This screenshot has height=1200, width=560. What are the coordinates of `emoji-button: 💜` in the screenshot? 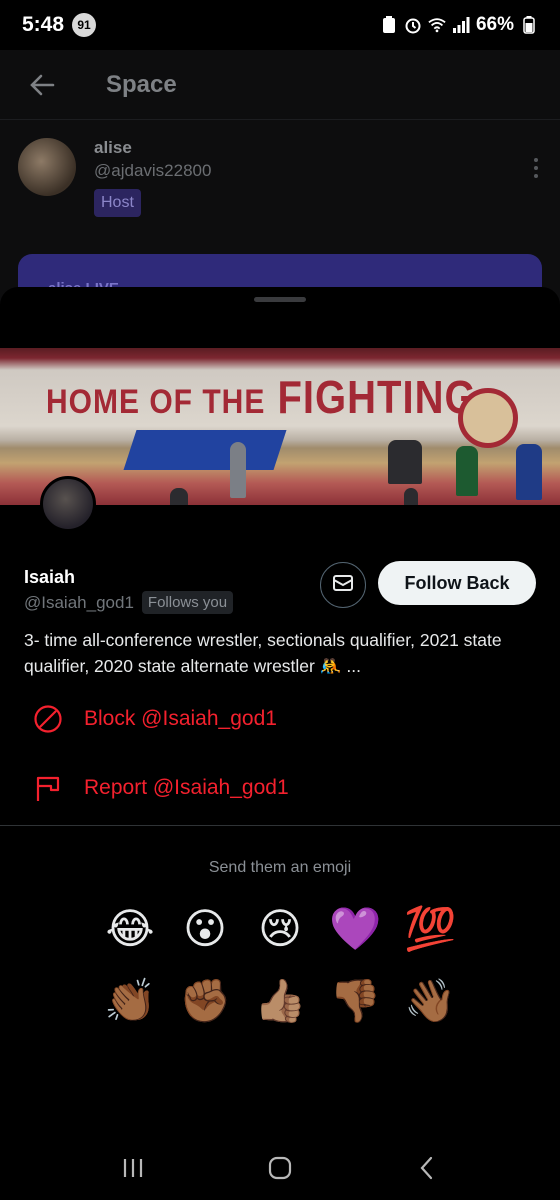 It's located at (355, 929).